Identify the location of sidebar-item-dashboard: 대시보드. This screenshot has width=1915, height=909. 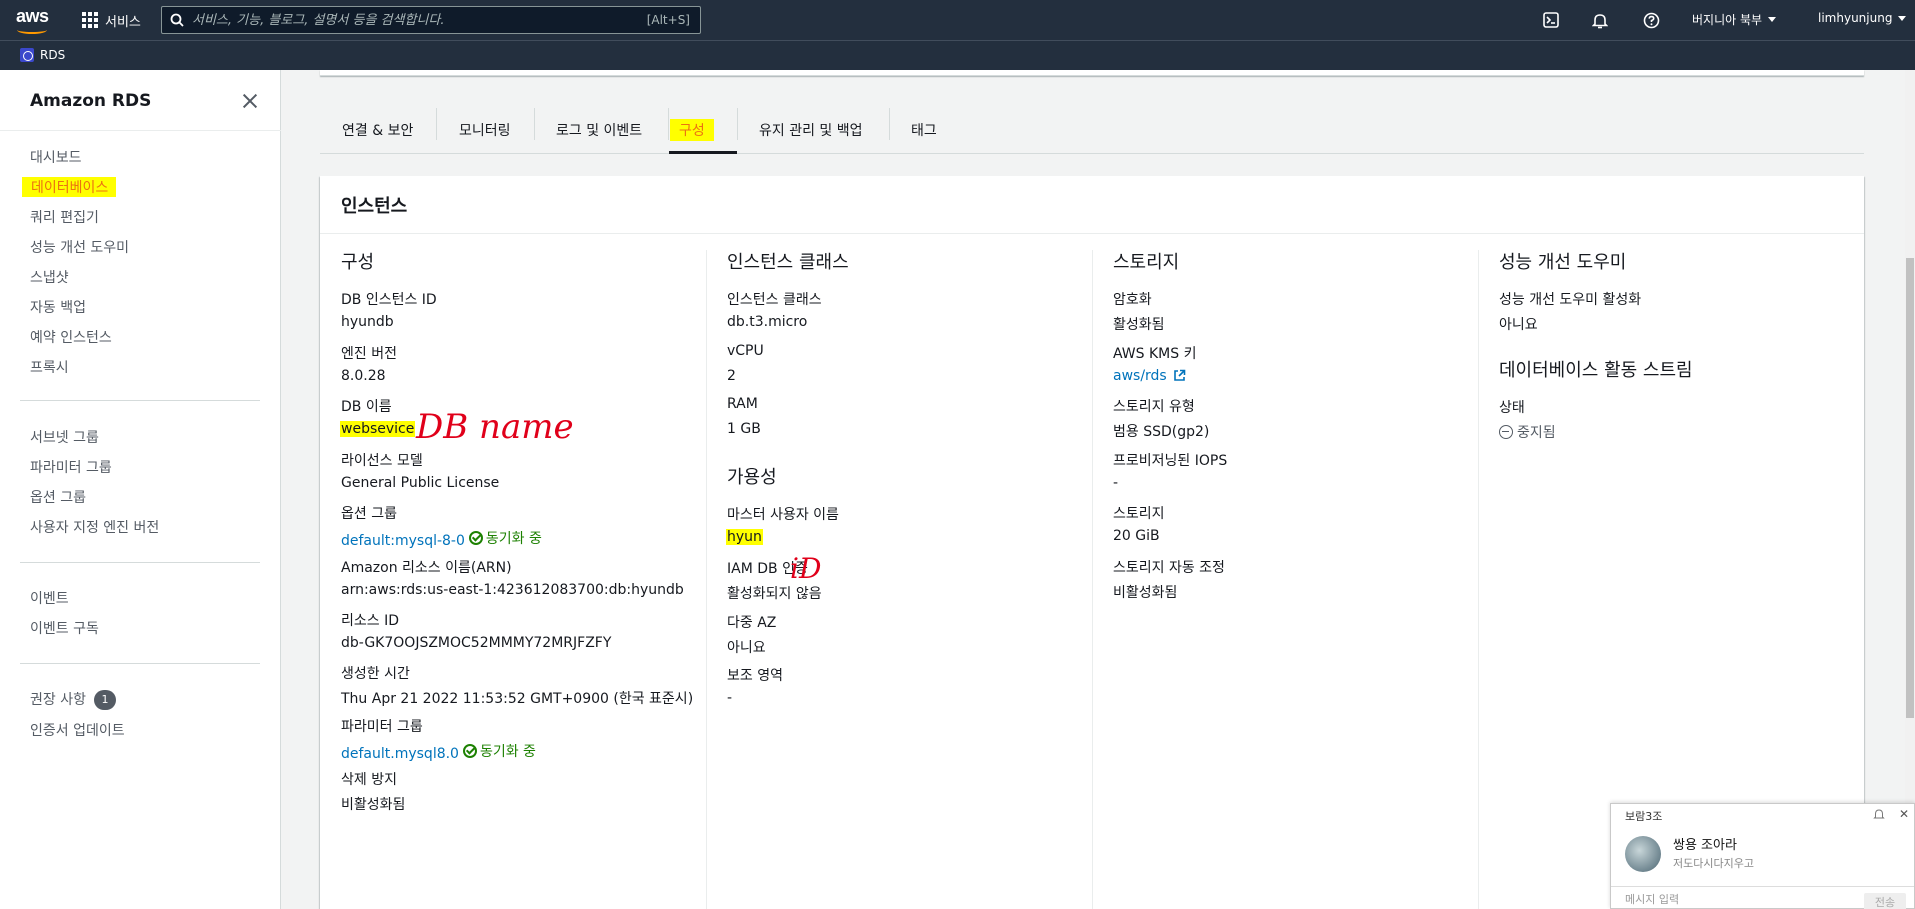
(56, 157).